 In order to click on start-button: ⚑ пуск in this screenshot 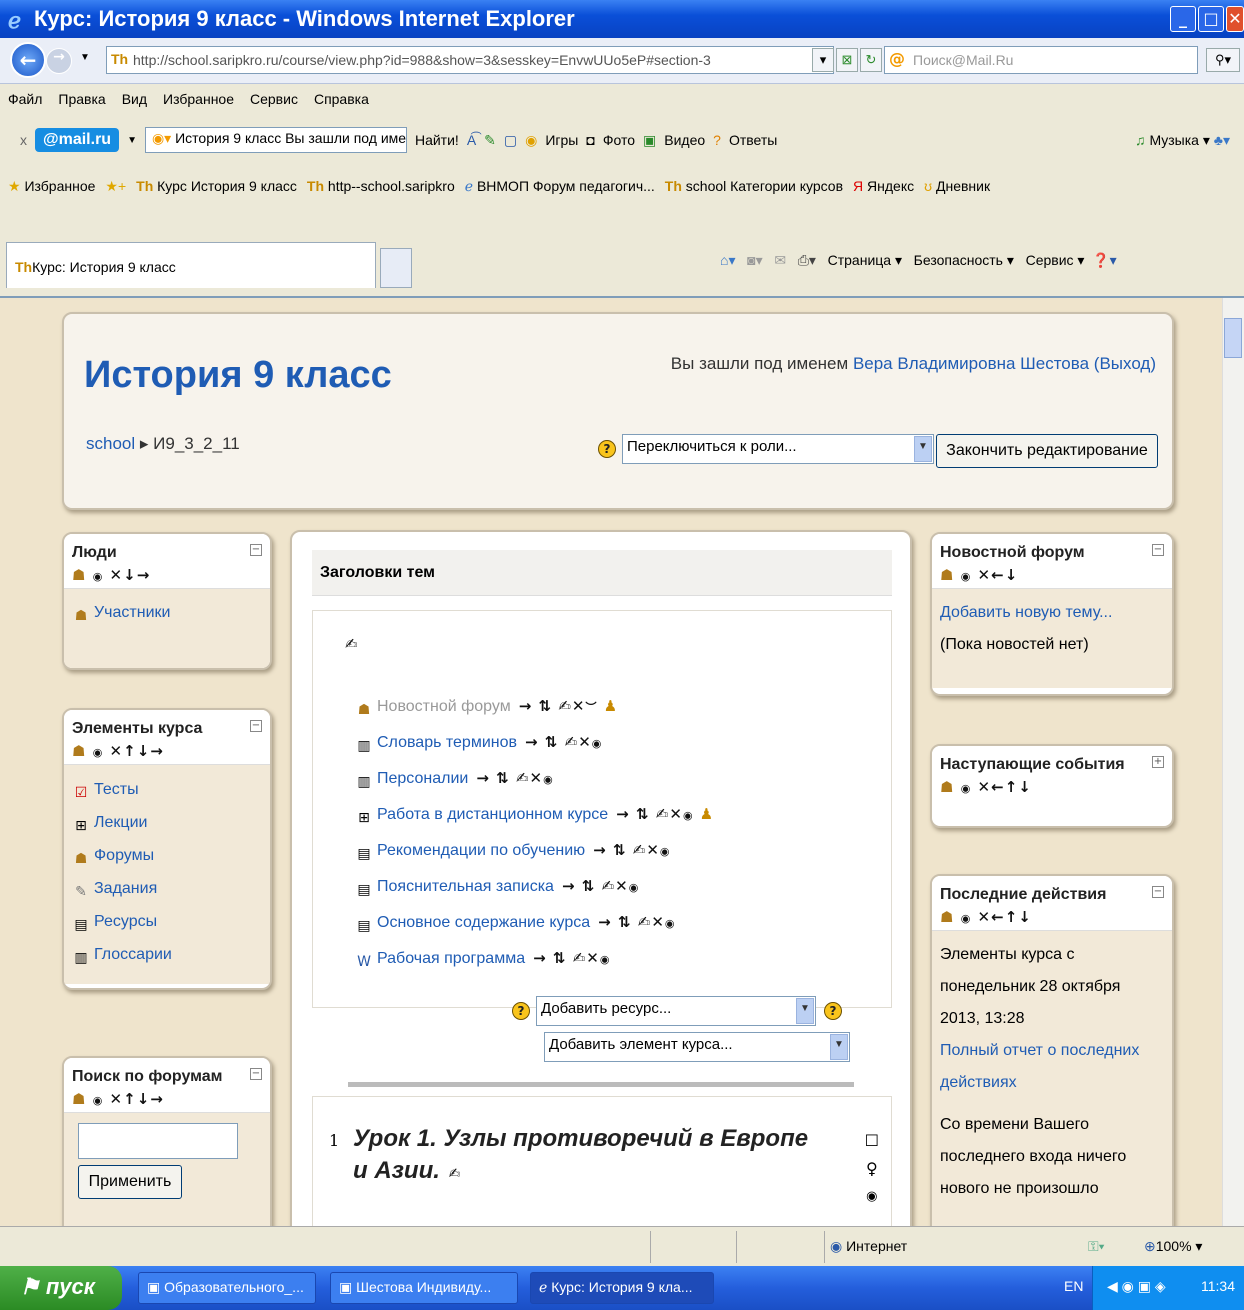, I will do `click(61, 1288)`.